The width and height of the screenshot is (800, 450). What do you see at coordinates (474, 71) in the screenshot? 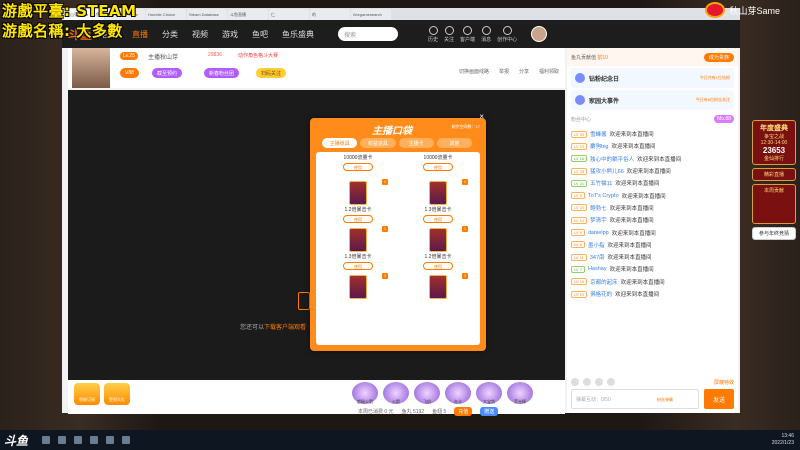
I see `switch-line-link: 切换画面线路` at bounding box center [474, 71].